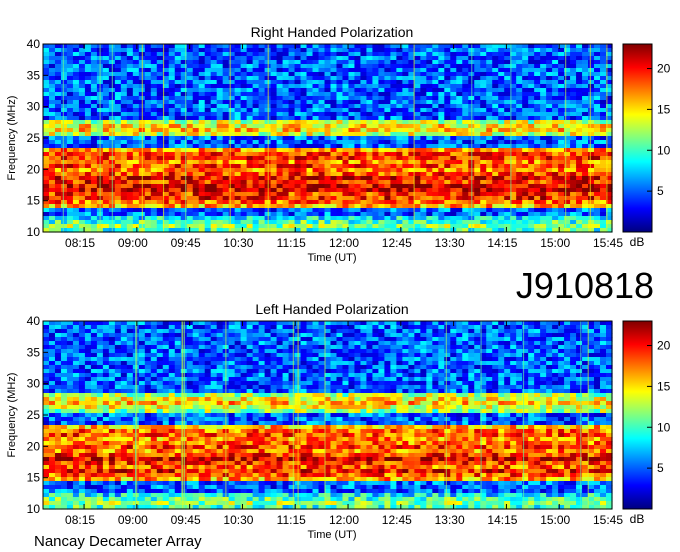 The width and height of the screenshot is (680, 552). What do you see at coordinates (608, 243) in the screenshot?
I see `x-tick-label: 15:45` at bounding box center [608, 243].